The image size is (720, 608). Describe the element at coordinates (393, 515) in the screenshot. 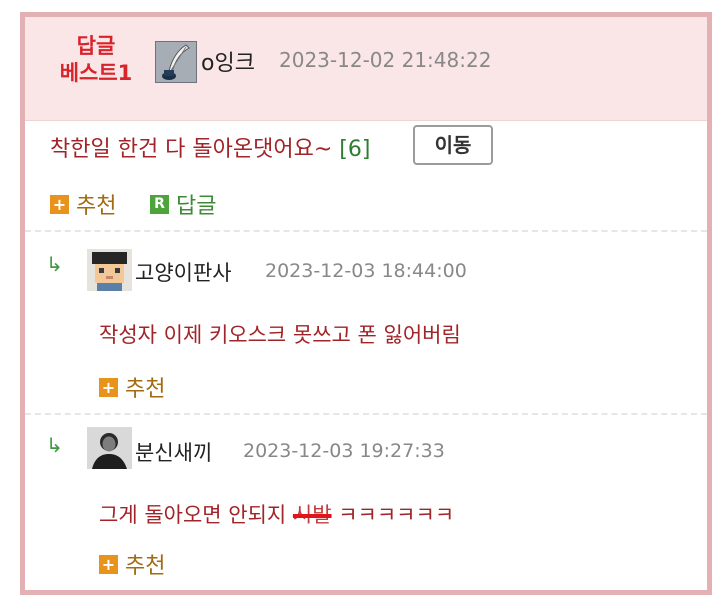

I see `comment-text-suffix: ㅋㅋㅋㅋㅋㅋ` at that location.